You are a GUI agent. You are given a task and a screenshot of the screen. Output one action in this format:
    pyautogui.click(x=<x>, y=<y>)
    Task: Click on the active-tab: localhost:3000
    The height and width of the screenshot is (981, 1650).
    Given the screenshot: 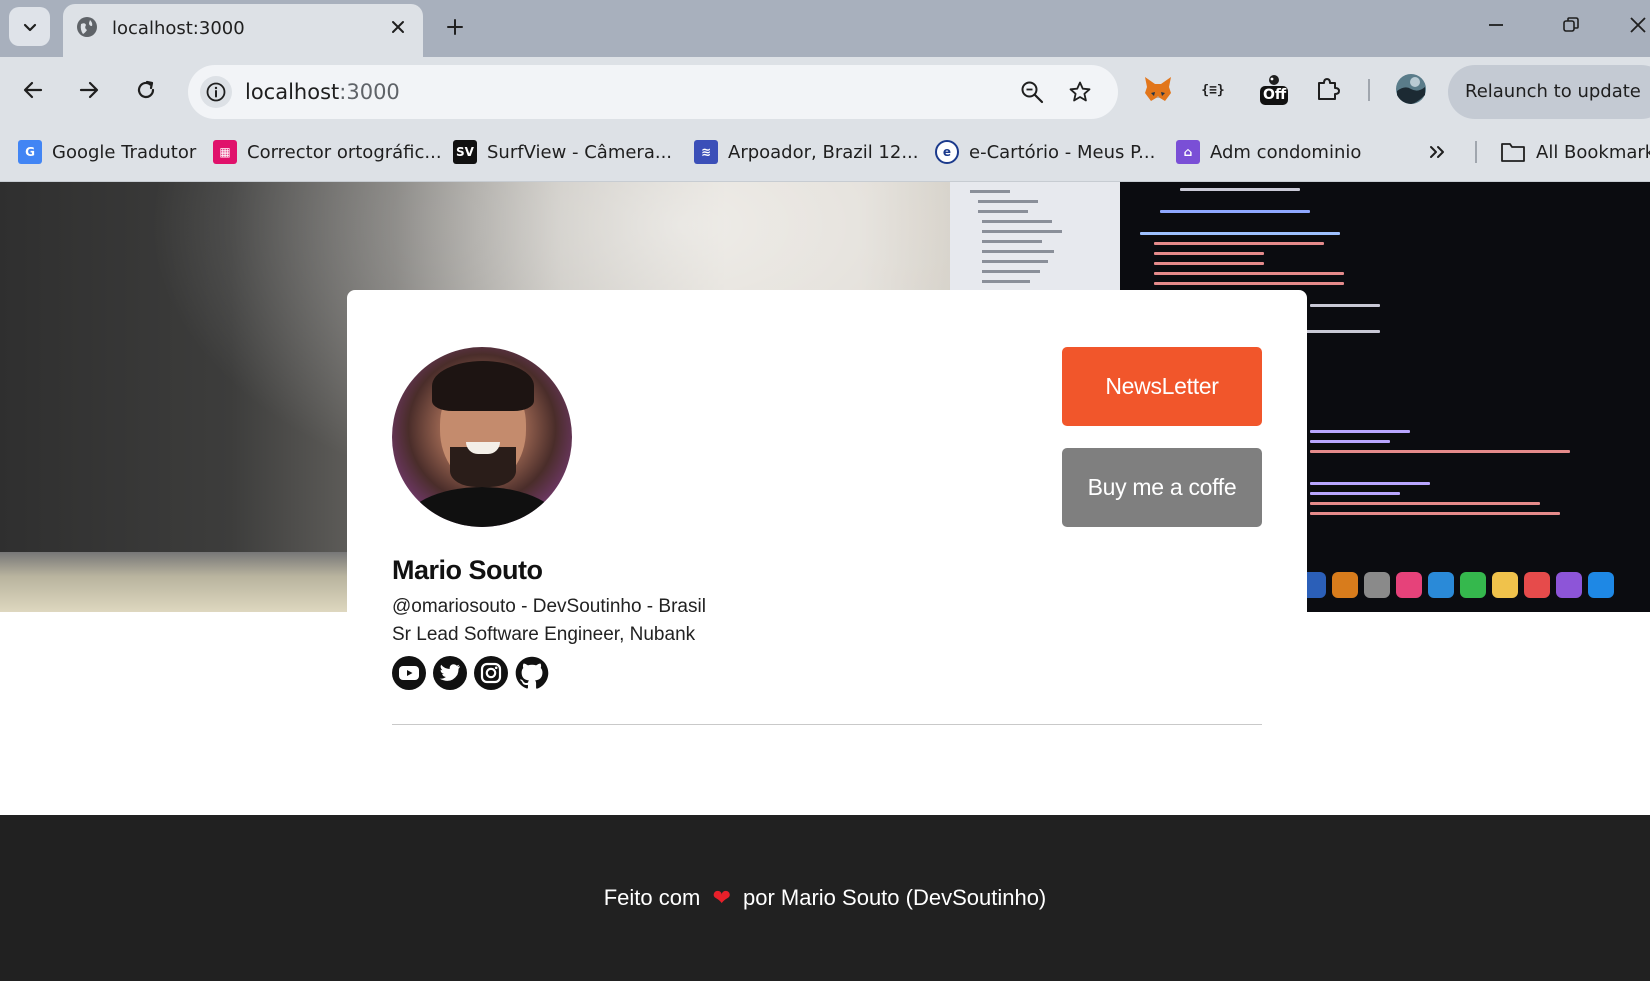 What is the action you would take?
    pyautogui.click(x=243, y=30)
    